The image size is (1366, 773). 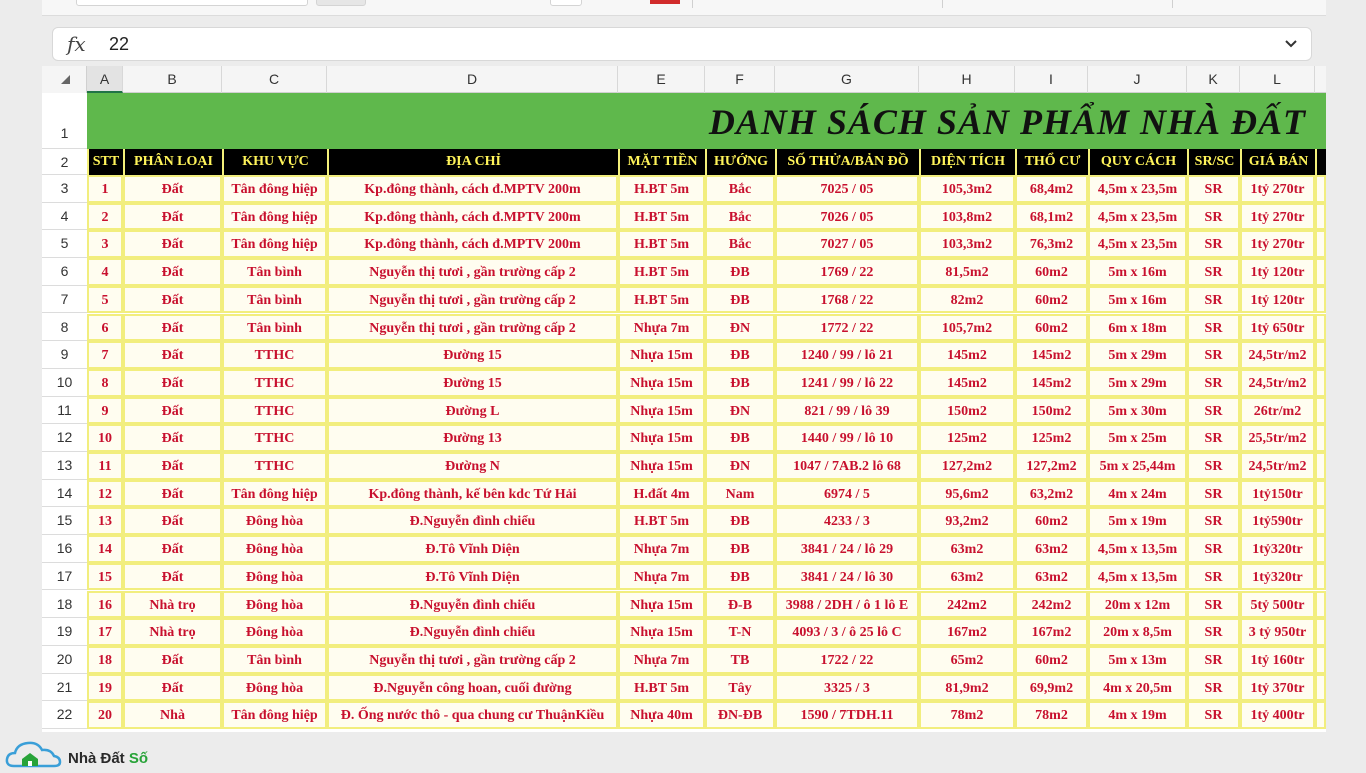 What do you see at coordinates (1051, 189) in the screenshot?
I see `table-cell: 68,4m2` at bounding box center [1051, 189].